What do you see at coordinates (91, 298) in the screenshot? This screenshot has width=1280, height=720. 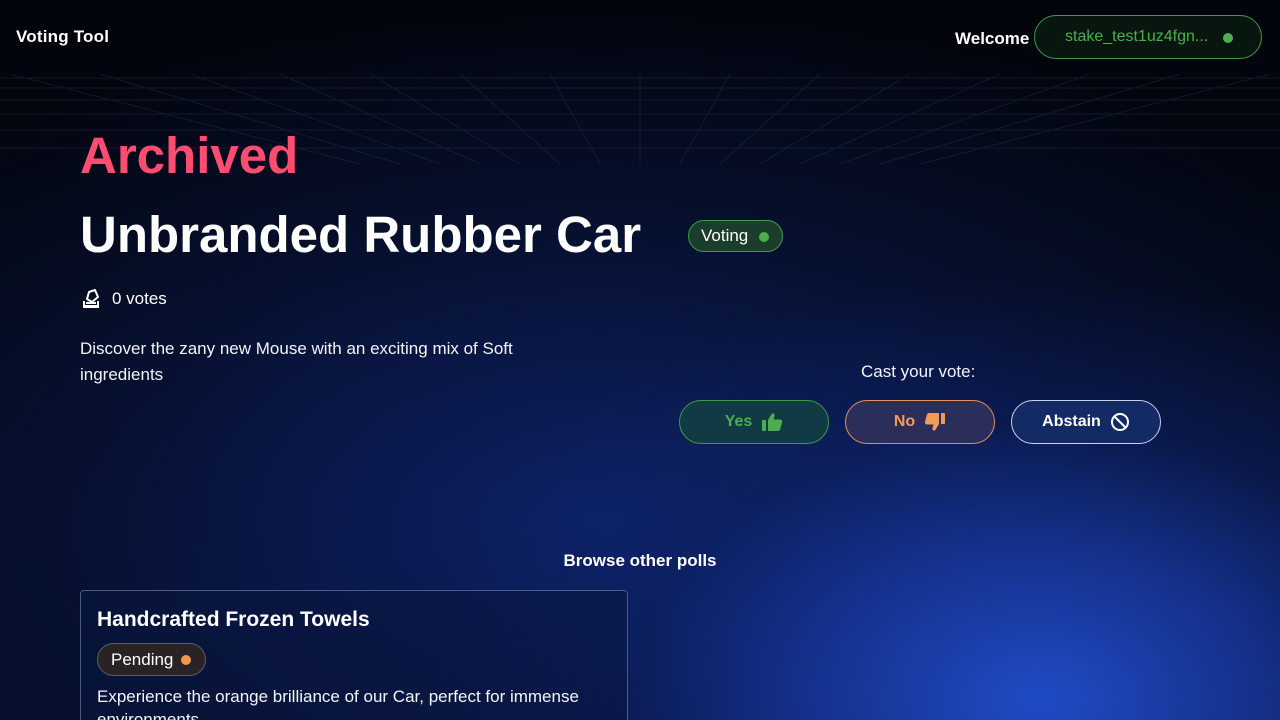 I see `ballot-icon` at bounding box center [91, 298].